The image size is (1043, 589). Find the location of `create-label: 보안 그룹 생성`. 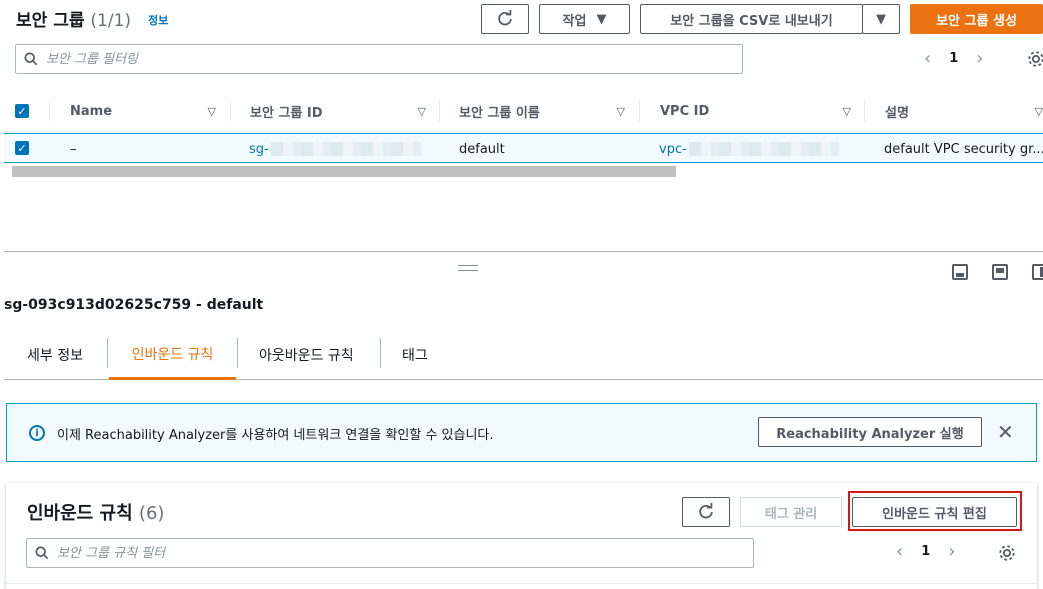

create-label: 보안 그룹 생성 is located at coordinates (976, 21).